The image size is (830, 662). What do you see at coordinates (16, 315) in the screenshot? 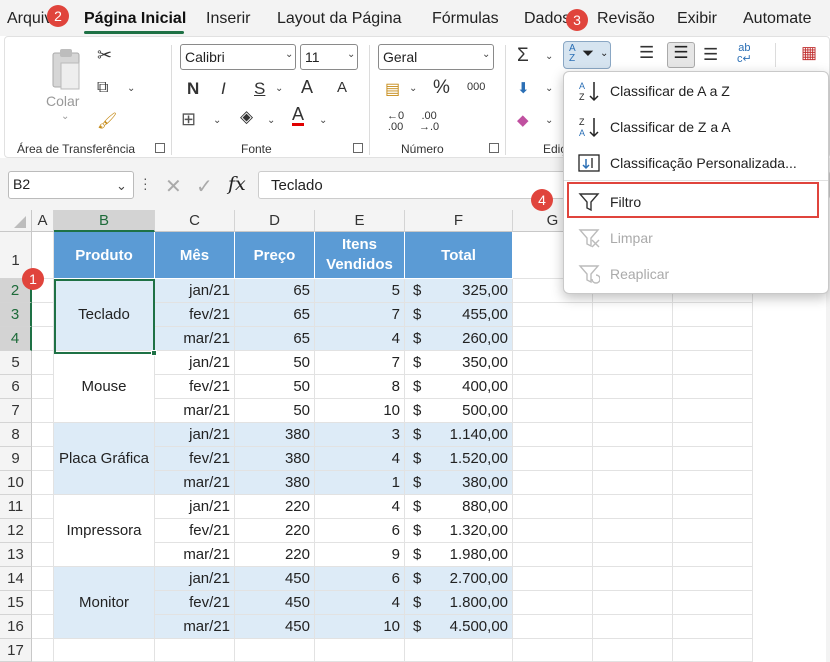
I see `row-header: 3` at bounding box center [16, 315].